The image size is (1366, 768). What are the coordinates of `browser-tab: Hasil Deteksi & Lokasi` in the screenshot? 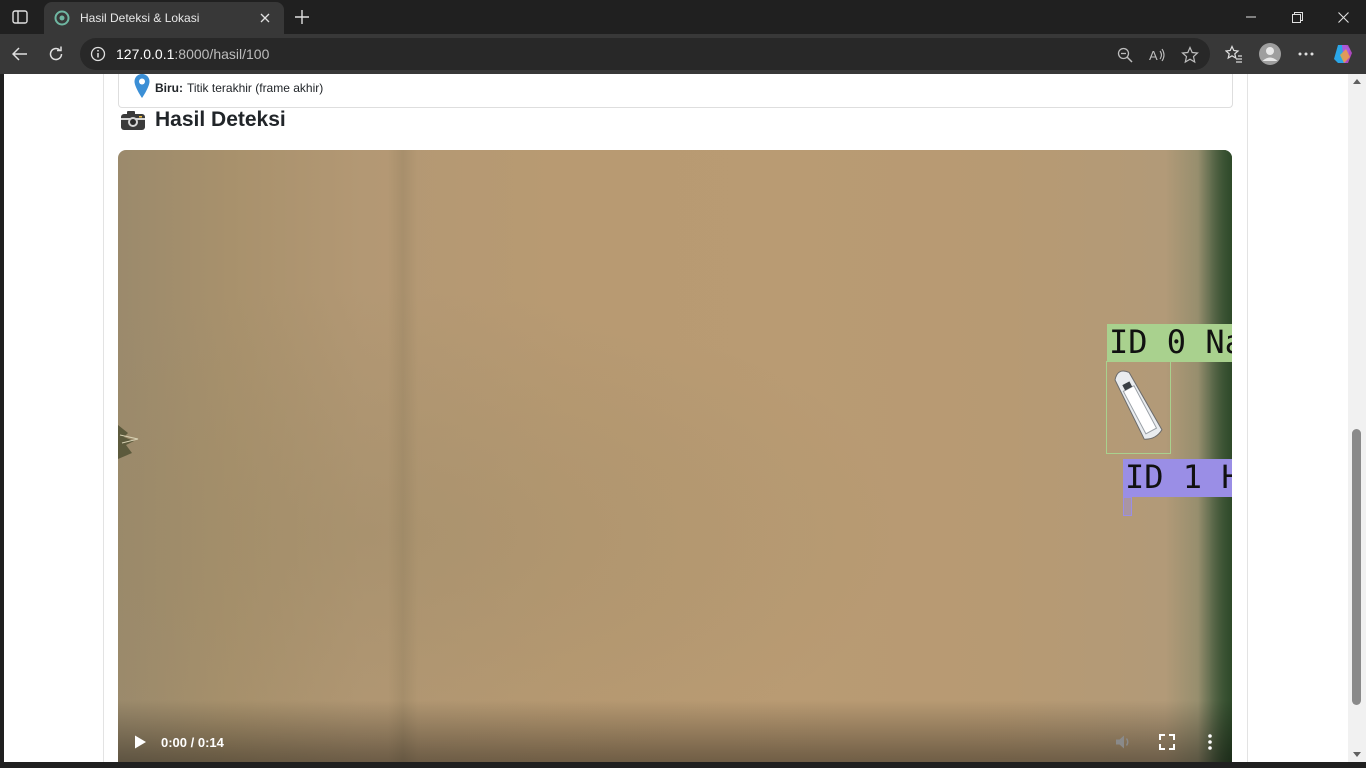 It's located at (164, 18).